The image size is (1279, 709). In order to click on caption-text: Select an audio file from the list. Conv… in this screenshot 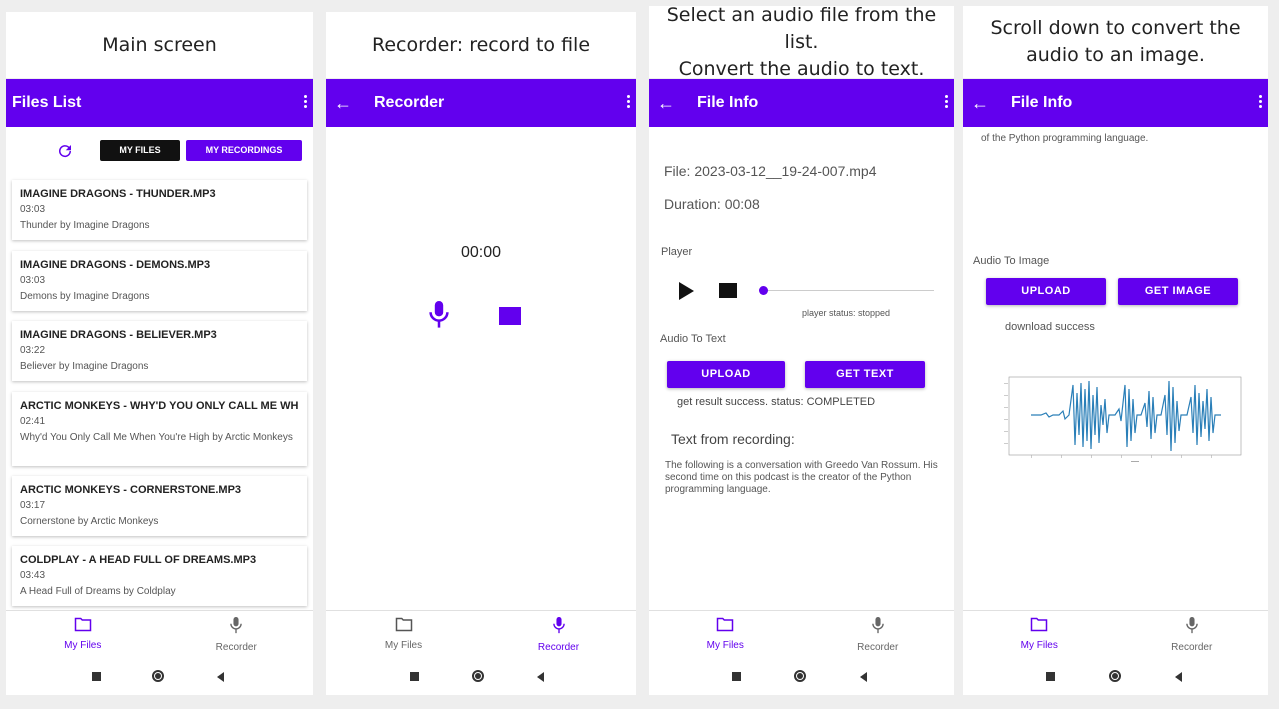, I will do `click(801, 41)`.